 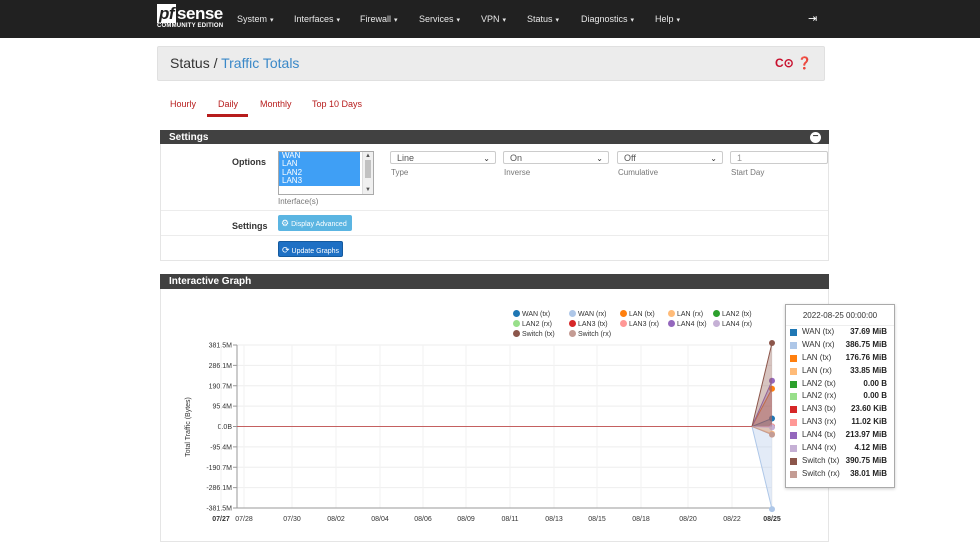 I want to click on y-tick-label: -286.1M, so click(x=219, y=488).